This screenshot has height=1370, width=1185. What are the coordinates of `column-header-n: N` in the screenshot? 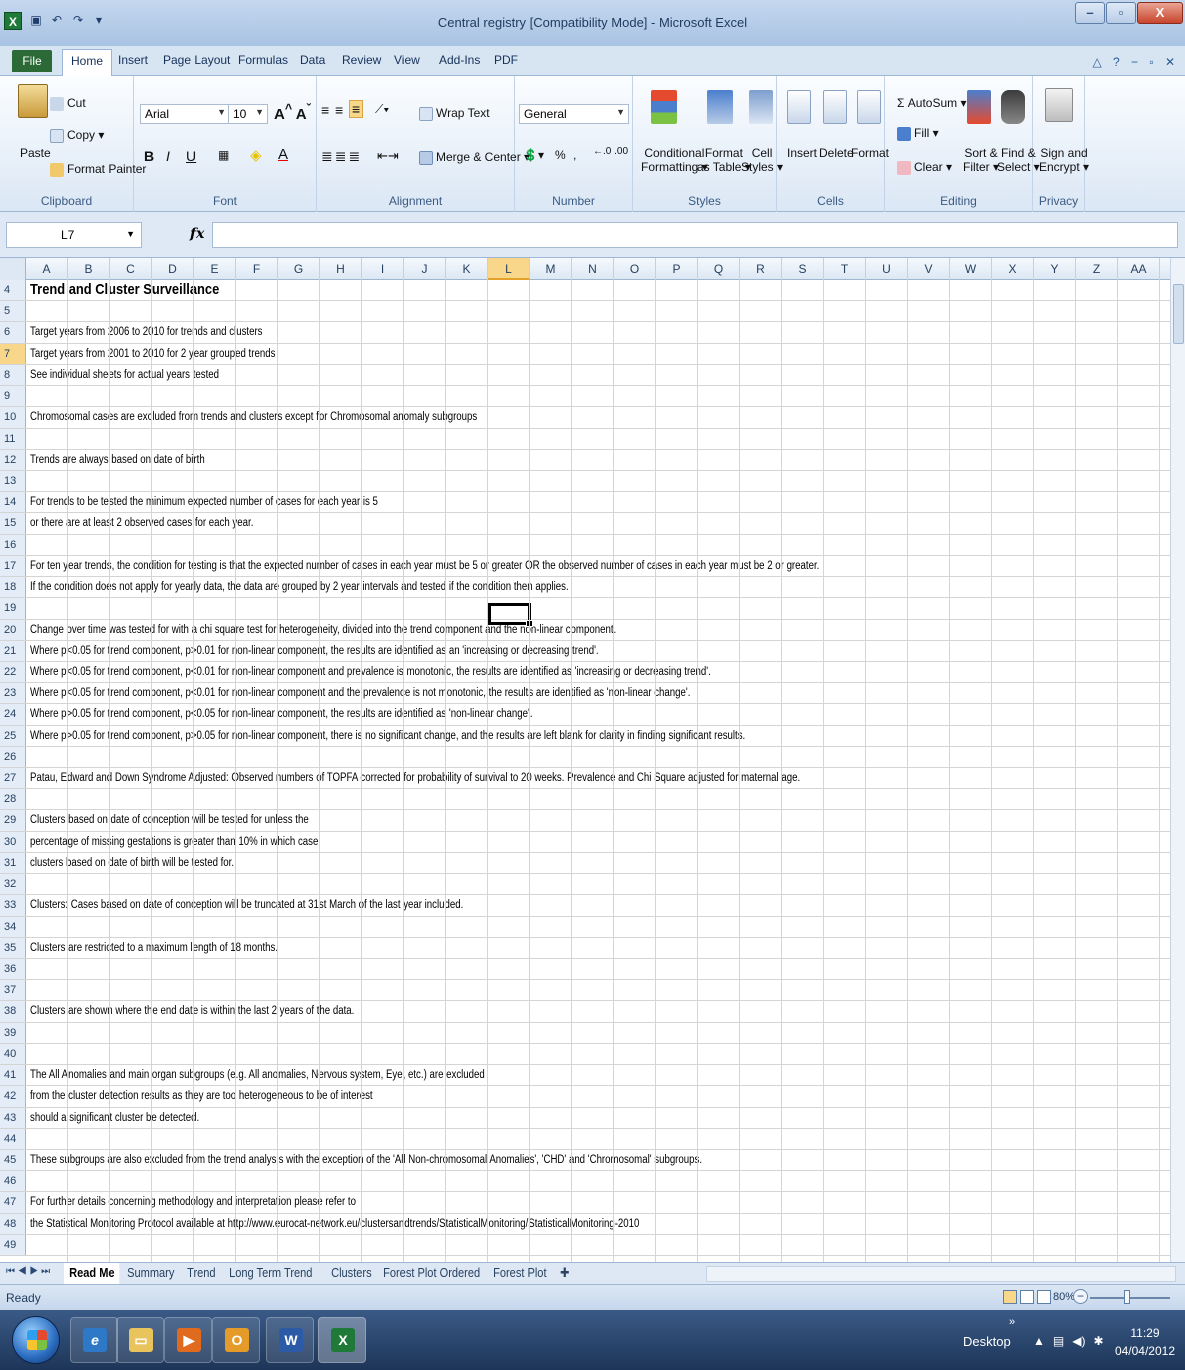 It's located at (593, 269).